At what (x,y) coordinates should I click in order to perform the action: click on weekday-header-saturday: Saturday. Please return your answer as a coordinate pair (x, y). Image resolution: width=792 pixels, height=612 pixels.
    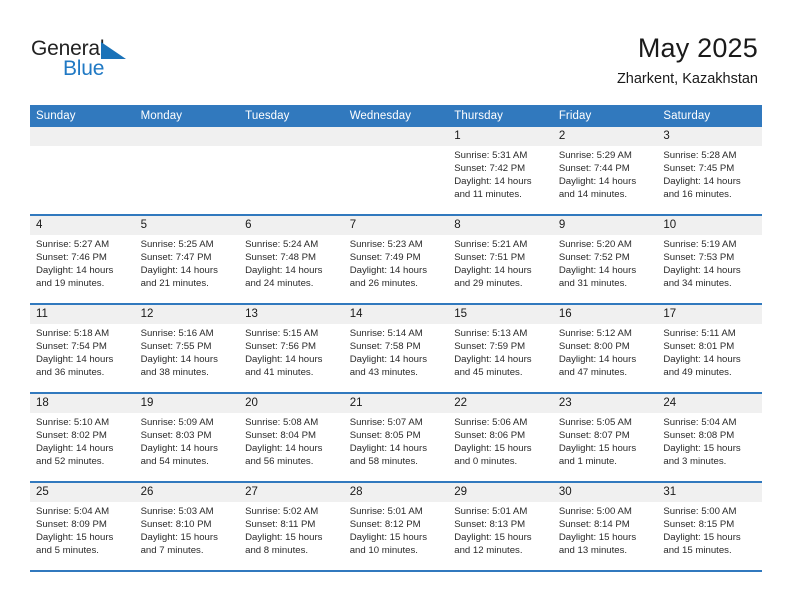
    Looking at the image, I should click on (709, 116).